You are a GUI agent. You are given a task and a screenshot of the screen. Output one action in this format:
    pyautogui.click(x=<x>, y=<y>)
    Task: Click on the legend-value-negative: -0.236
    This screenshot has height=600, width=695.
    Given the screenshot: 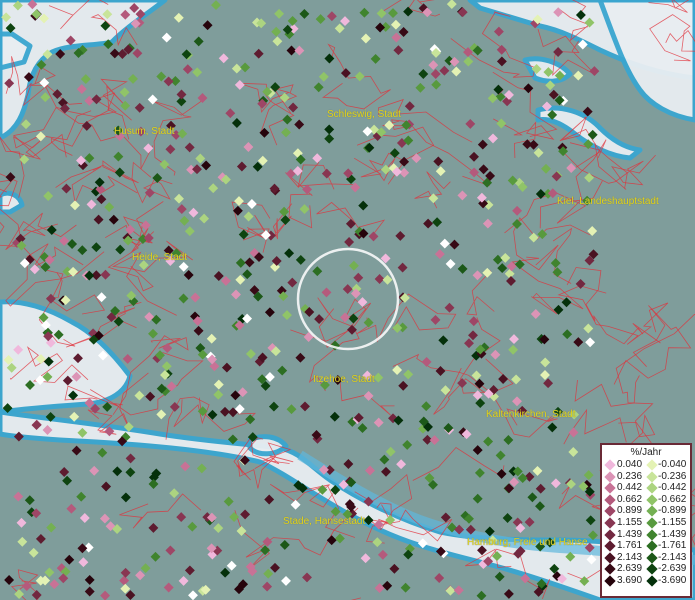 What is the action you would take?
    pyautogui.click(x=672, y=476)
    